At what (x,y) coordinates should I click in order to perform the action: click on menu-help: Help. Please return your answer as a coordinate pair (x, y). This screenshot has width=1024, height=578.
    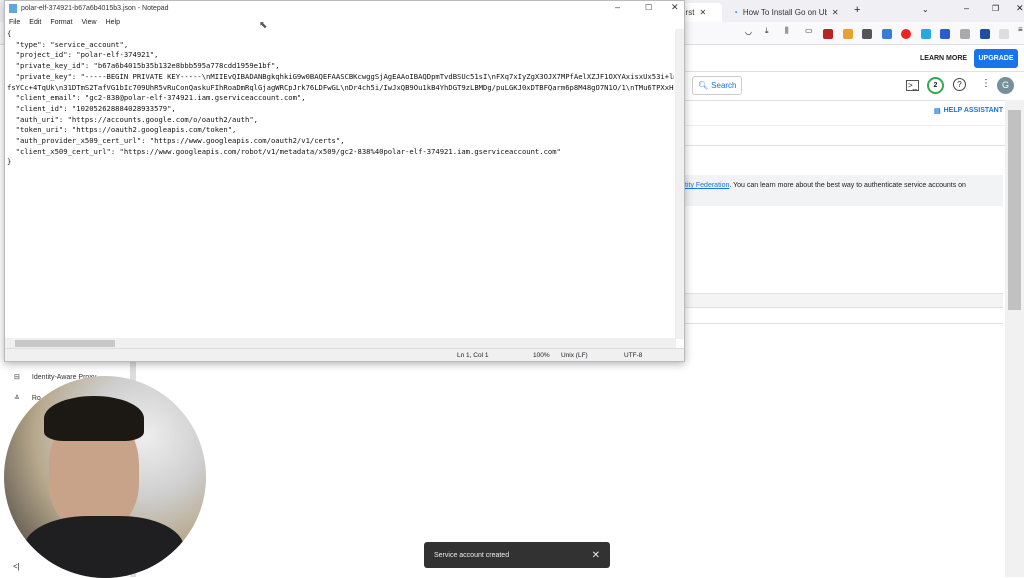
    Looking at the image, I should click on (113, 22).